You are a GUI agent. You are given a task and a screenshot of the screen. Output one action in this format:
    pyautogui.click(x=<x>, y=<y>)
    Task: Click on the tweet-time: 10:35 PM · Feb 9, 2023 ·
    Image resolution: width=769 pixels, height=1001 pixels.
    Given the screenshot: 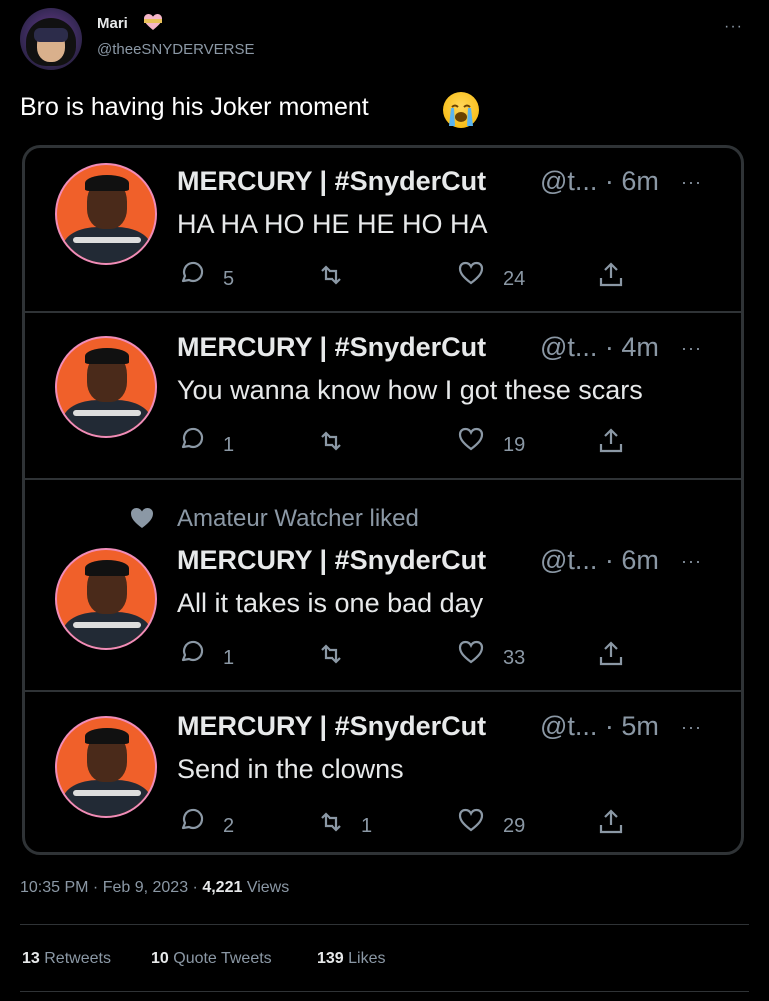 What is the action you would take?
    pyautogui.click(x=111, y=887)
    